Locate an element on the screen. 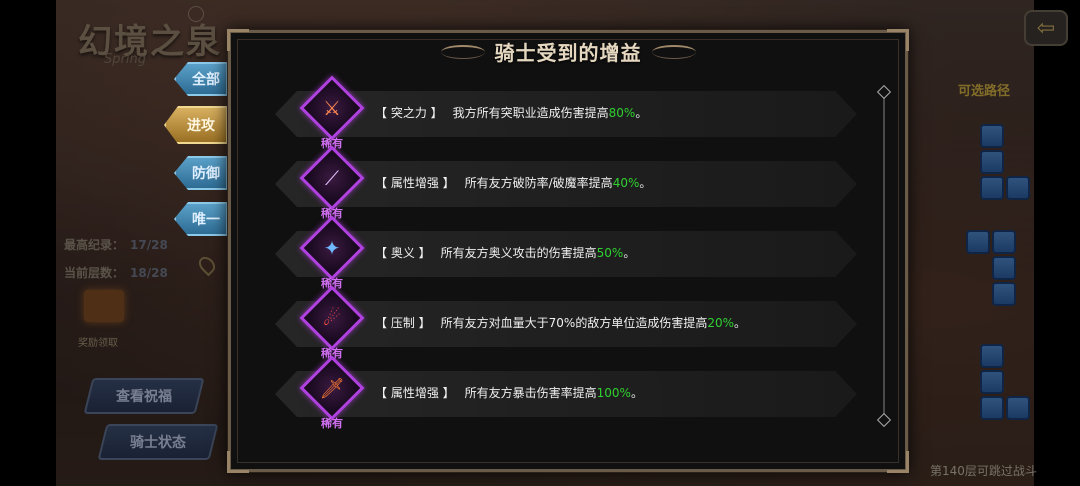  buff-percent: 50% is located at coordinates (610, 253).